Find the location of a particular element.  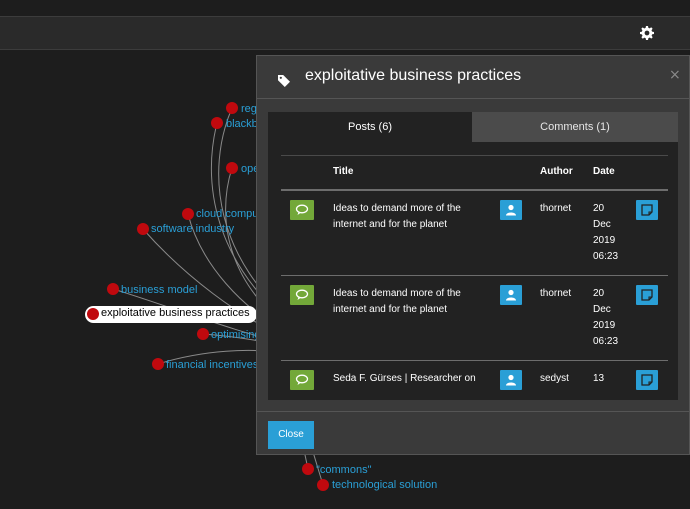

post-title-line: Seda F. Gürses | Researcher on is located at coordinates (404, 378).